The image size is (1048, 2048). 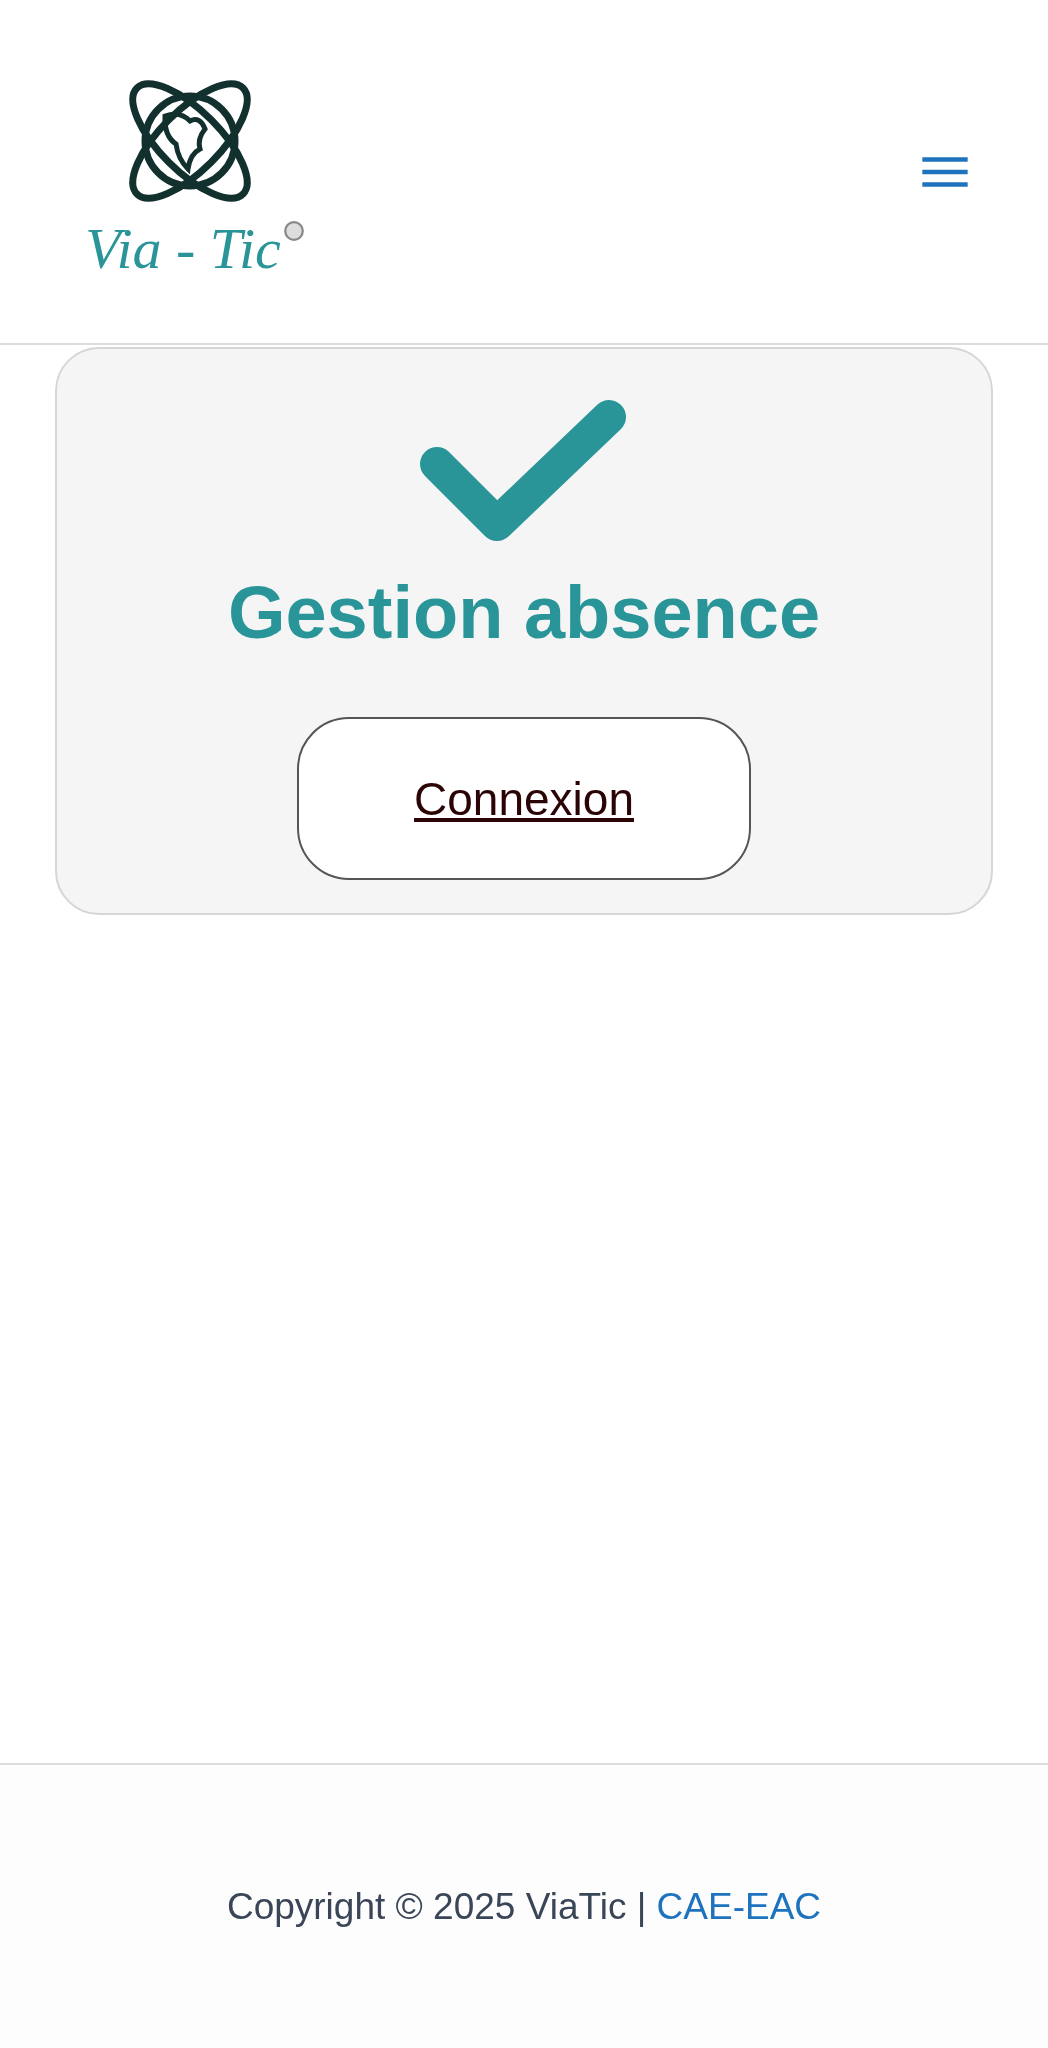 I want to click on logo-text: Via - Tic, so click(x=183, y=248).